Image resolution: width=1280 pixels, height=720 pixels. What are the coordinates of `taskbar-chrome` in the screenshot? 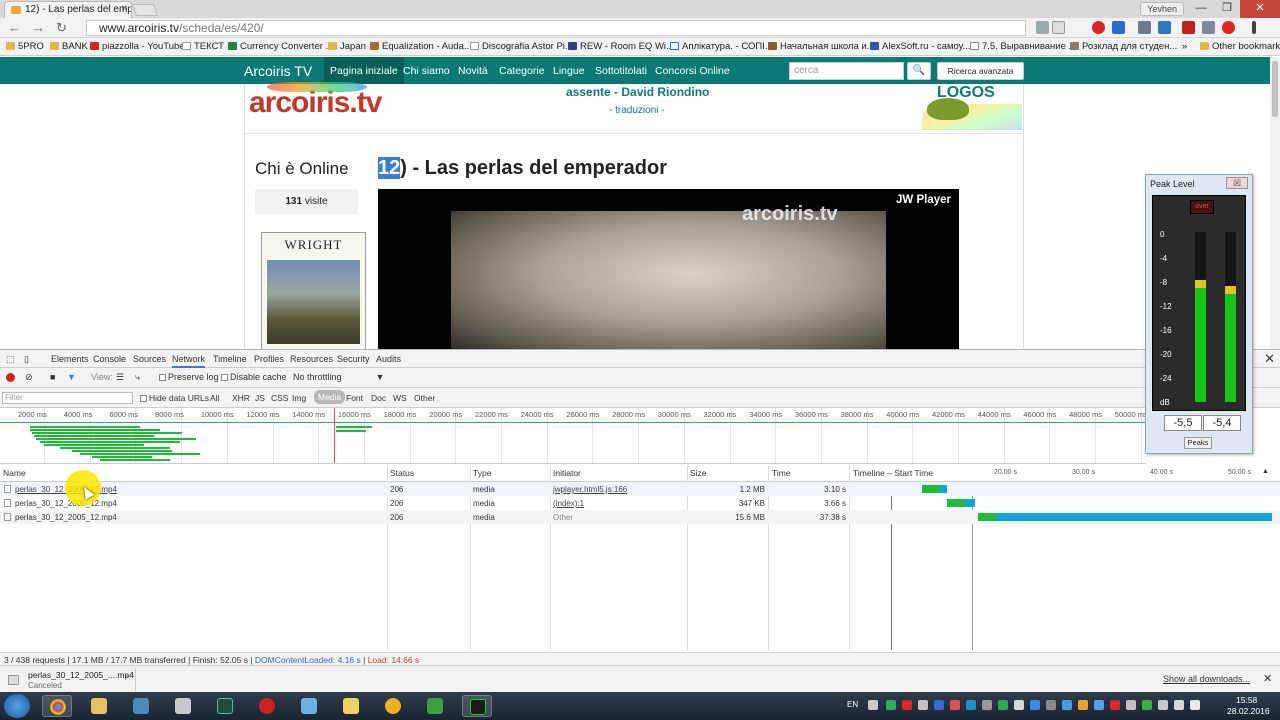 It's located at (57, 706).